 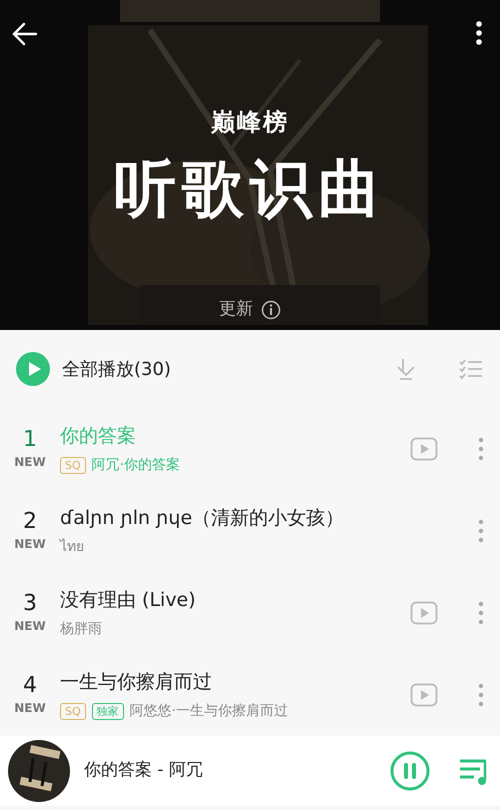 What do you see at coordinates (108, 711) in the screenshot?
I see `quality-tag: 独家` at bounding box center [108, 711].